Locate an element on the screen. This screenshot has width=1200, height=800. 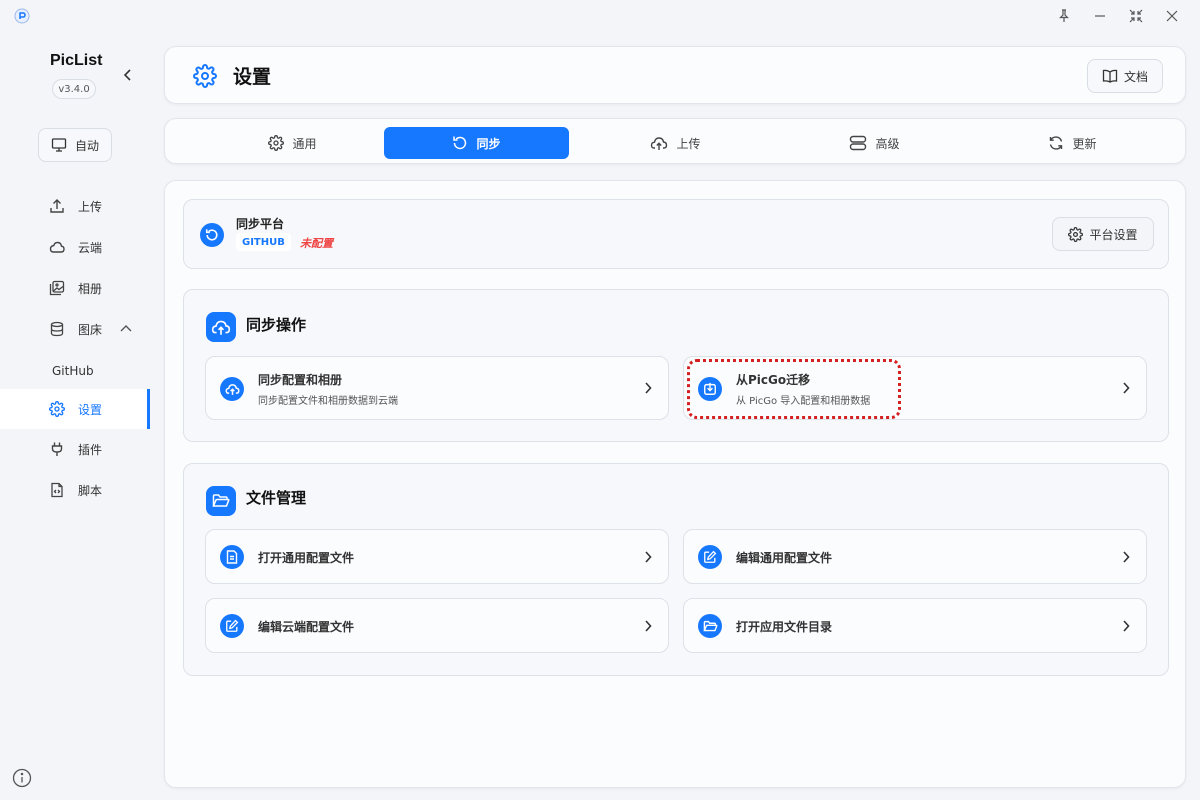
section-title: 同步操作 is located at coordinates (276, 325).